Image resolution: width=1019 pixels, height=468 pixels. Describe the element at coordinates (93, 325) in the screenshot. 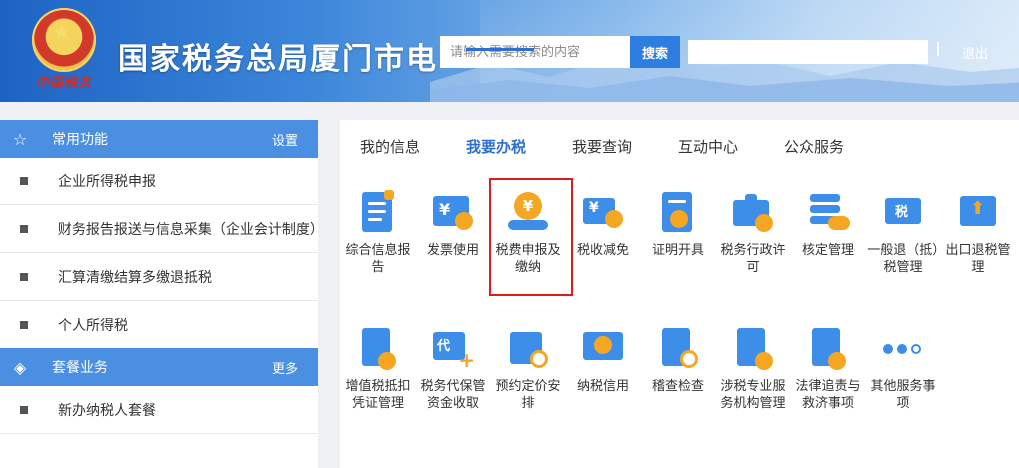

I see `sidebar-item-label: 个人所得税` at that location.